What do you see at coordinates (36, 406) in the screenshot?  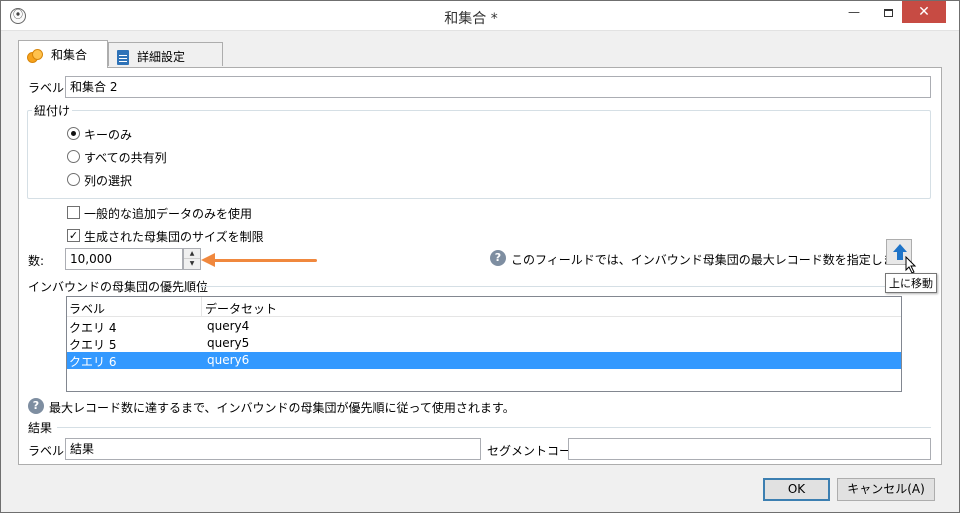 I see `priority-help-icon: ?` at bounding box center [36, 406].